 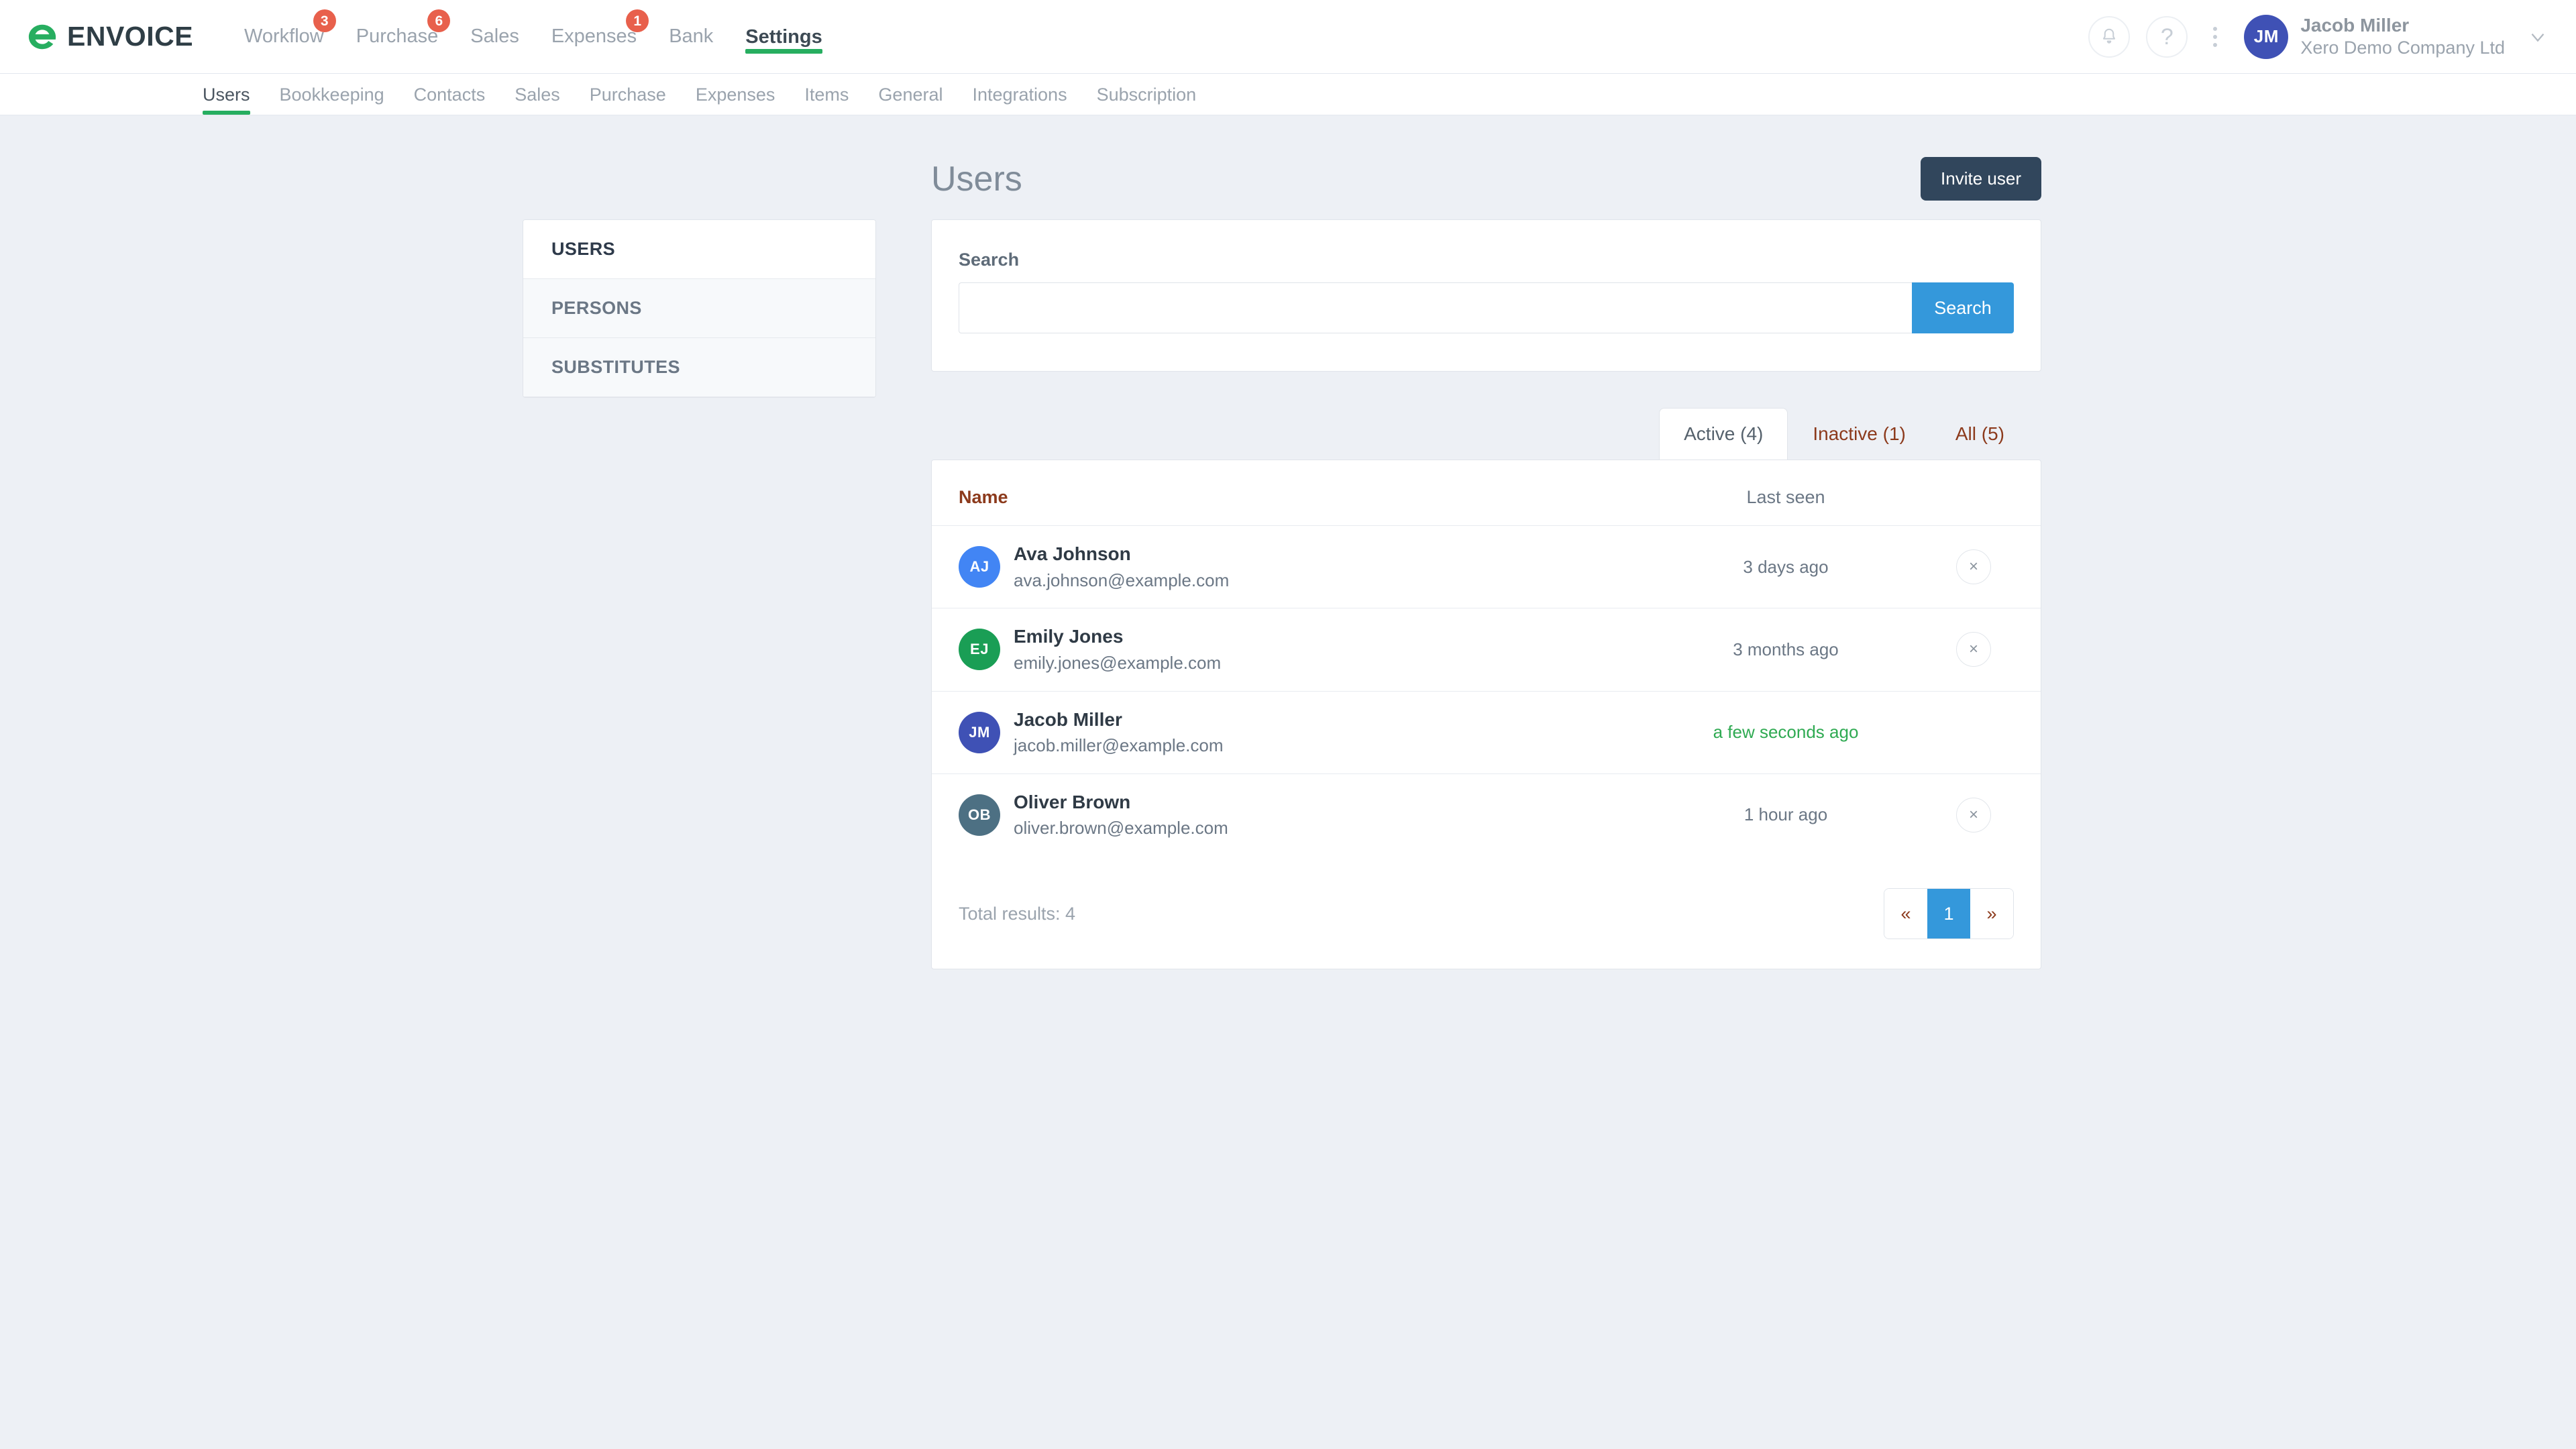 I want to click on nav-label: Expenses, so click(x=594, y=36).